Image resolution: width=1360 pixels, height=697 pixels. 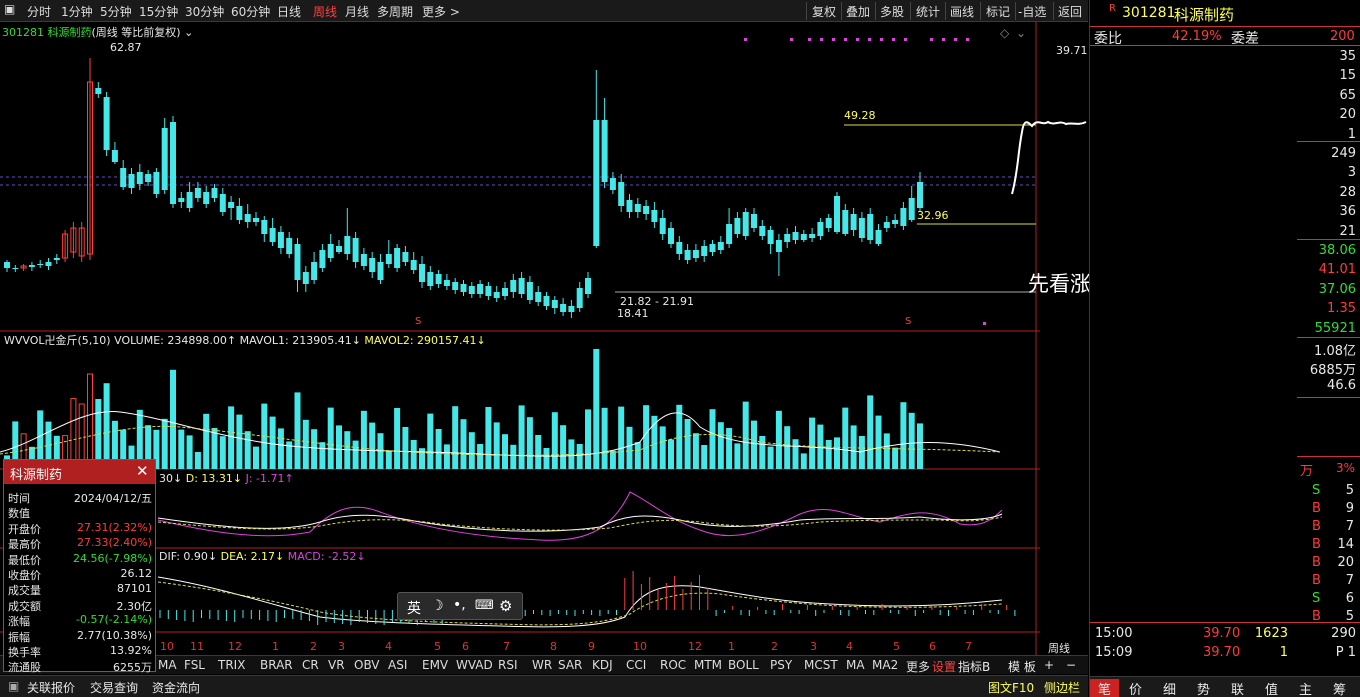 I want to click on bottom-tab: 资金流向, so click(x=176, y=687).